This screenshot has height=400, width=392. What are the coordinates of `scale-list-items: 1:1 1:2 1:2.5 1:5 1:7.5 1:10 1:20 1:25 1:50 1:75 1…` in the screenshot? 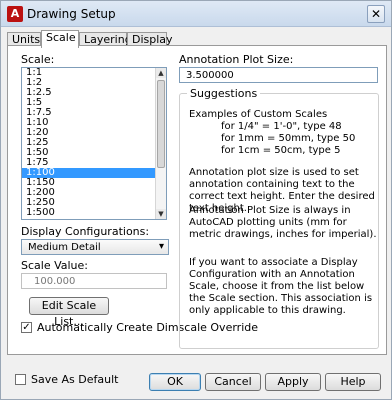 It's located at (94, 143).